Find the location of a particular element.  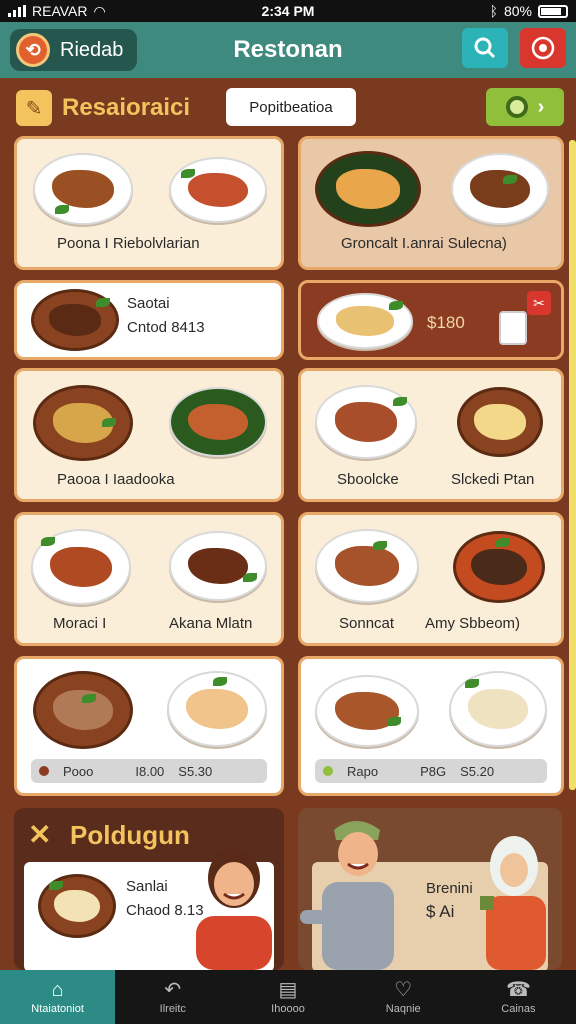

card-label: Sboolcke is located at coordinates (368, 479).